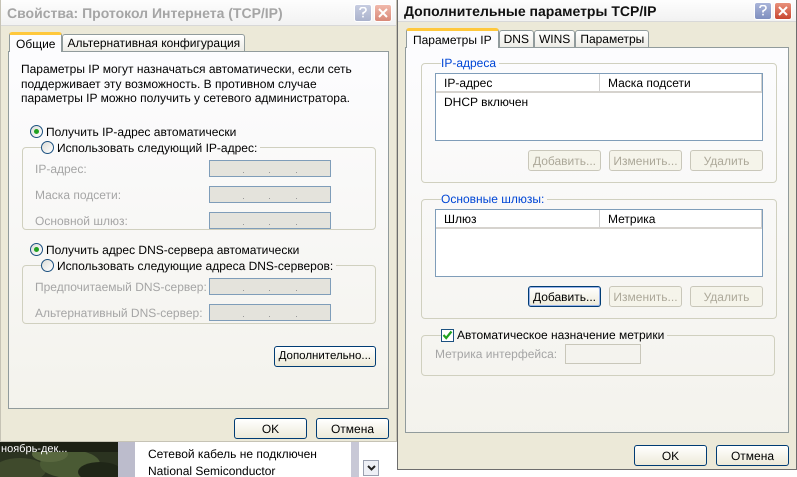  I want to click on field-label: Маска подсети:, so click(78, 195).